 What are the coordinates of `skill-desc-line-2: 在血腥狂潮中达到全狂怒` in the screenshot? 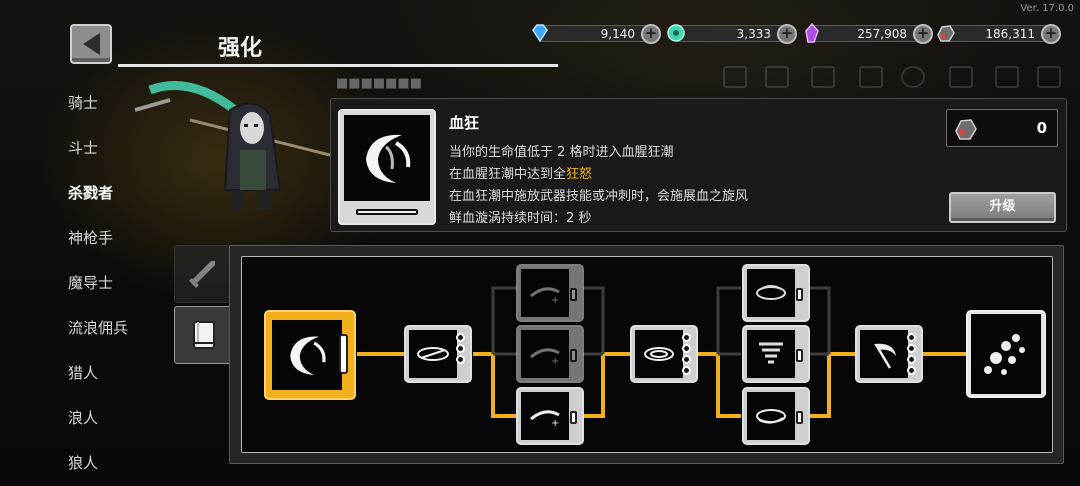 It's located at (520, 172).